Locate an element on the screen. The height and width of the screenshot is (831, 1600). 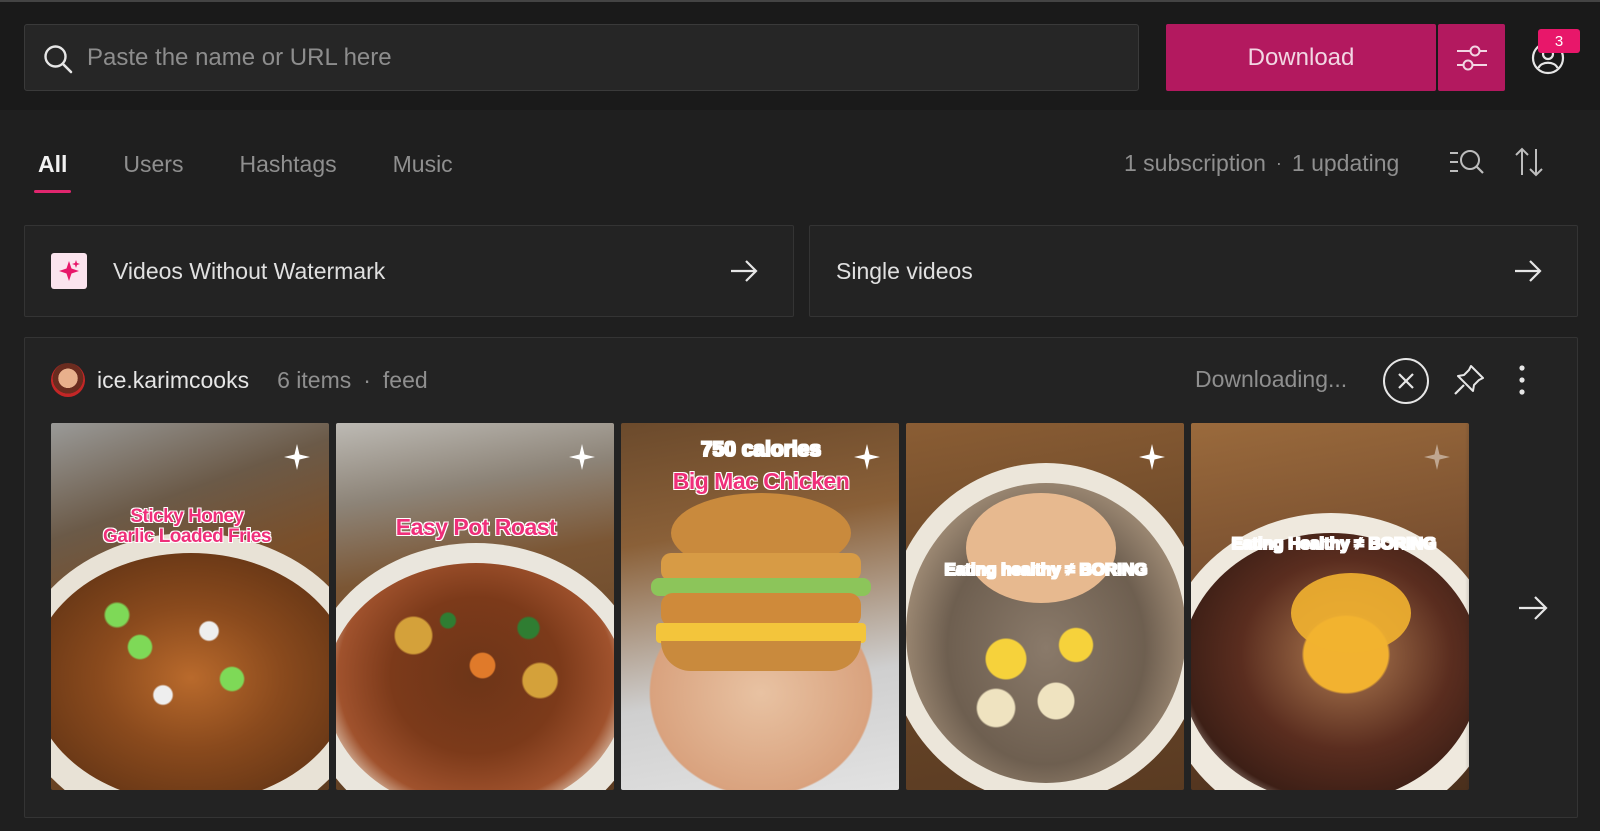
thumbnail-caption: Sticky Honey Garlic Loaded Fries is located at coordinates (187, 527).